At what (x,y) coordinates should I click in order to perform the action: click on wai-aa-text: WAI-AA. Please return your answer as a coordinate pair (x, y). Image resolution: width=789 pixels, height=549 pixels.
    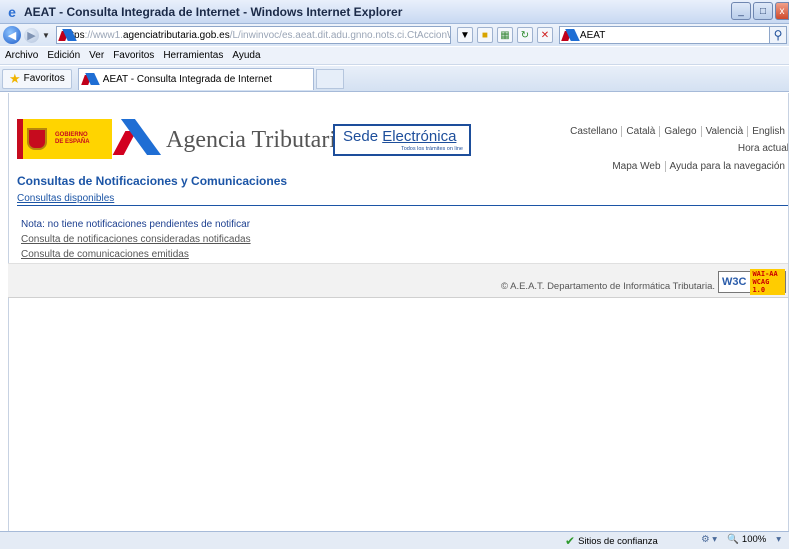
    Looking at the image, I should click on (765, 274).